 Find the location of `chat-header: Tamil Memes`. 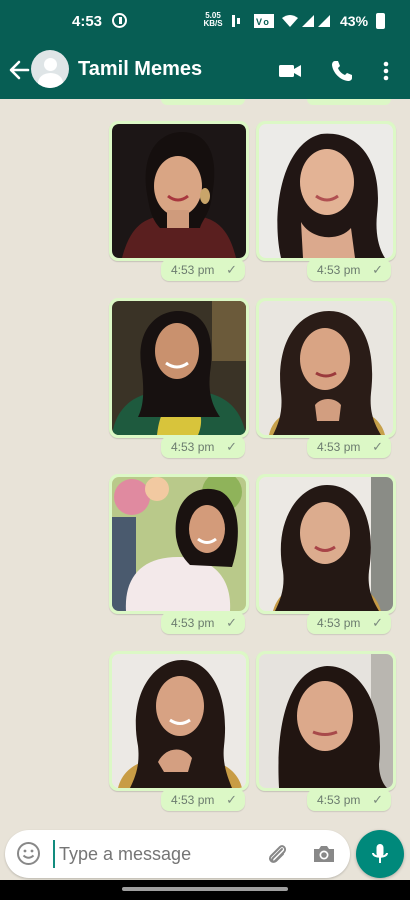

chat-header: Tamil Memes is located at coordinates (205, 70).